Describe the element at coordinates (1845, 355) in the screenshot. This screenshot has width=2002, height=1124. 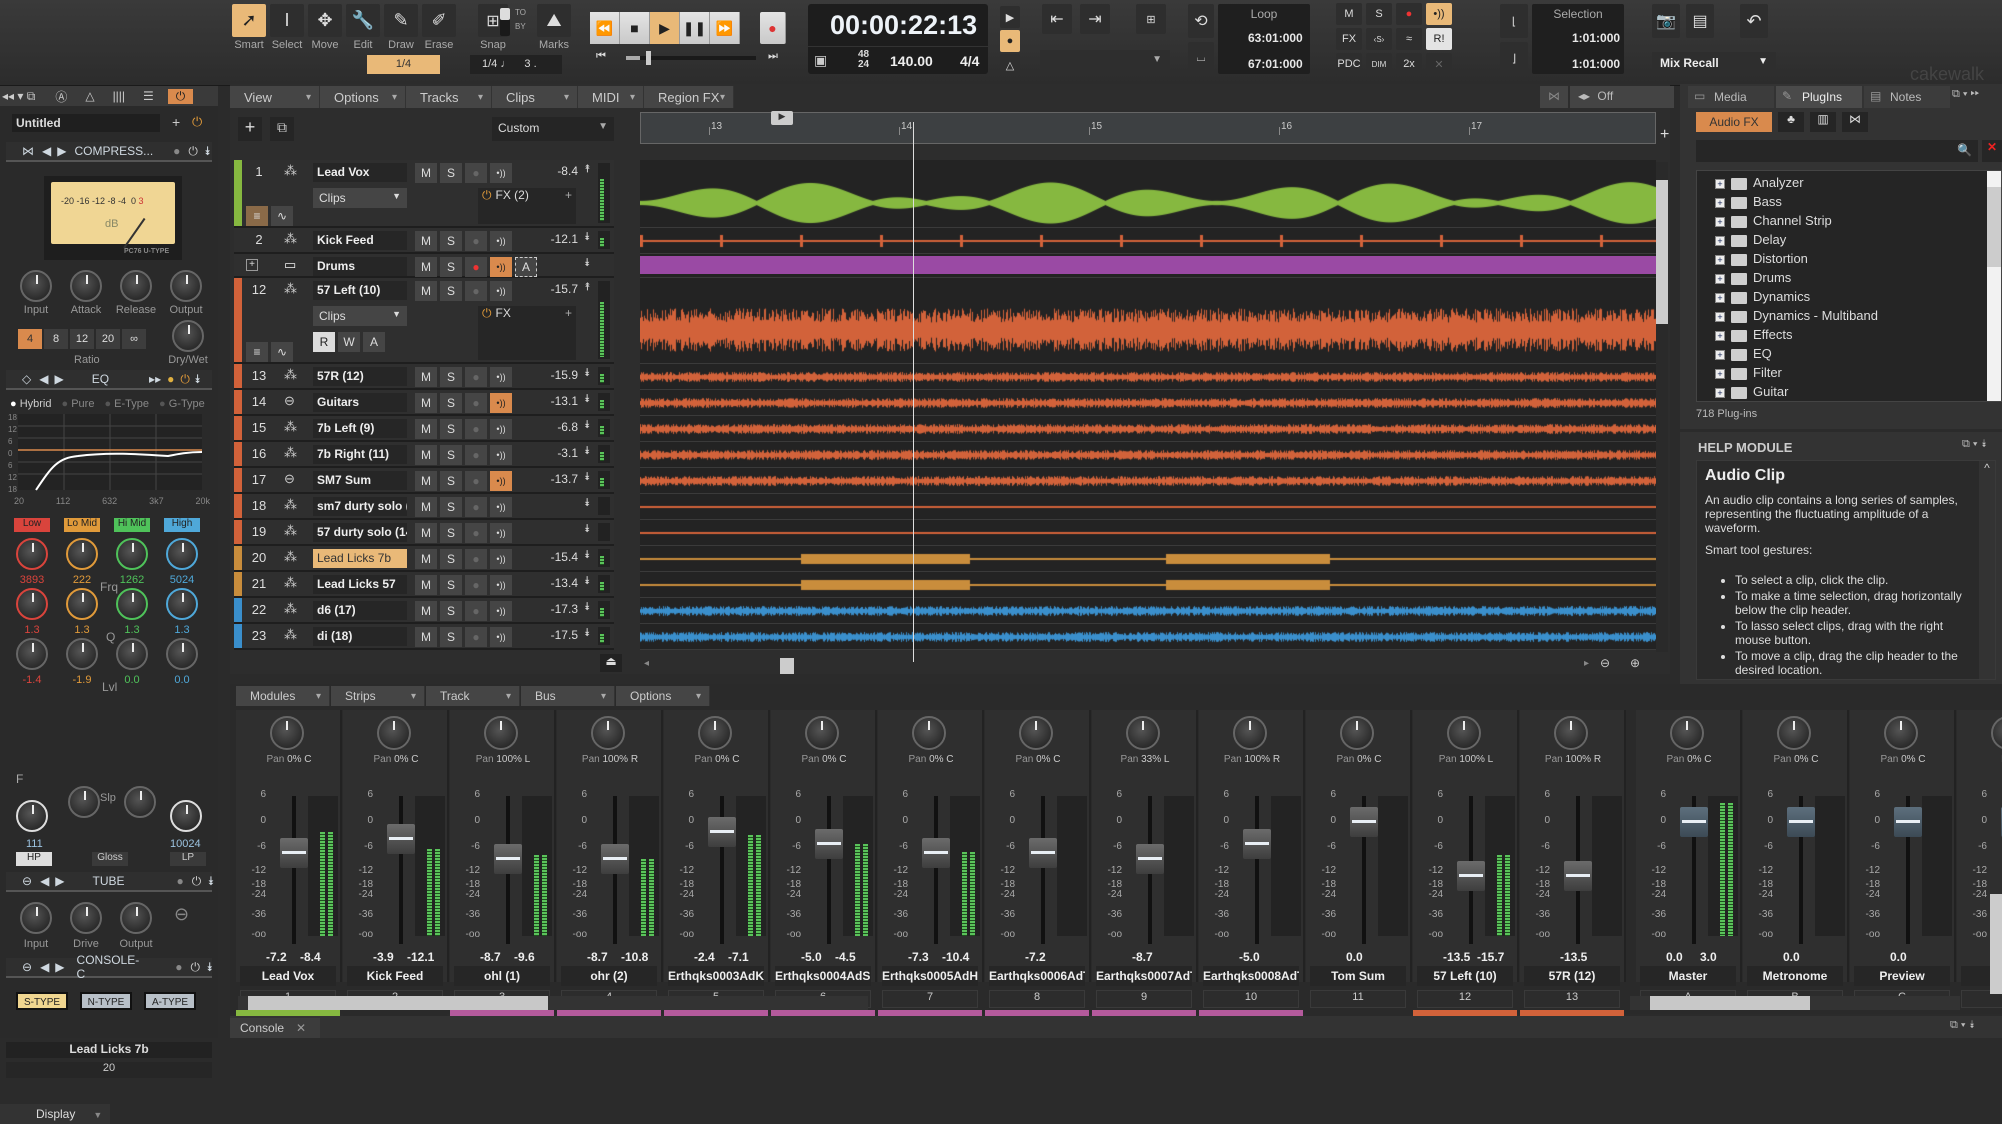
I see `plugin-folder: + EQ` at that location.